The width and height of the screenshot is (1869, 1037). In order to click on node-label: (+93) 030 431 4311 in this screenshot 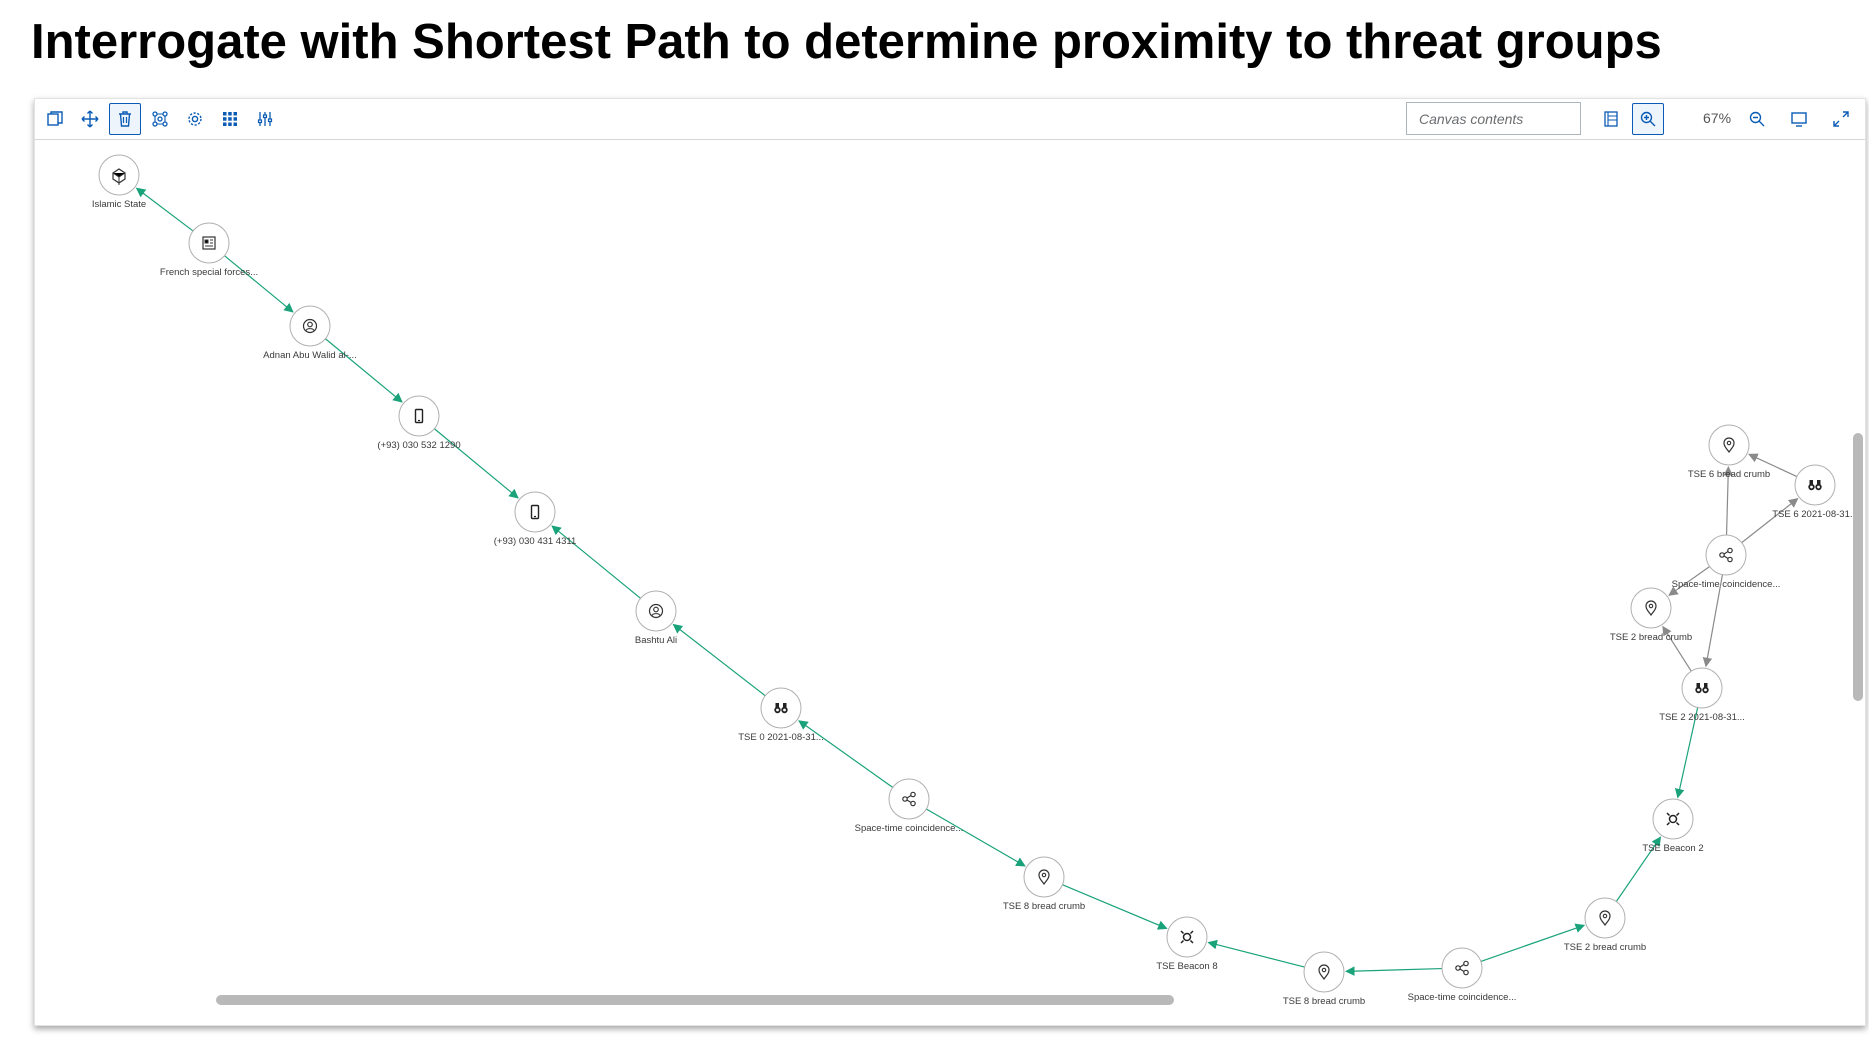, I will do `click(535, 541)`.